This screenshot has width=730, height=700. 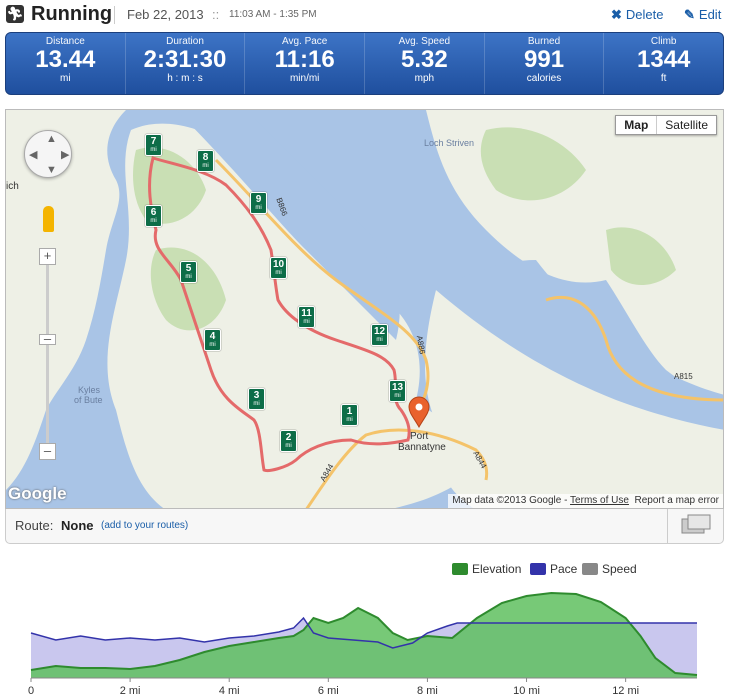 What do you see at coordinates (288, 437) in the screenshot?
I see `mile-number: 2` at bounding box center [288, 437].